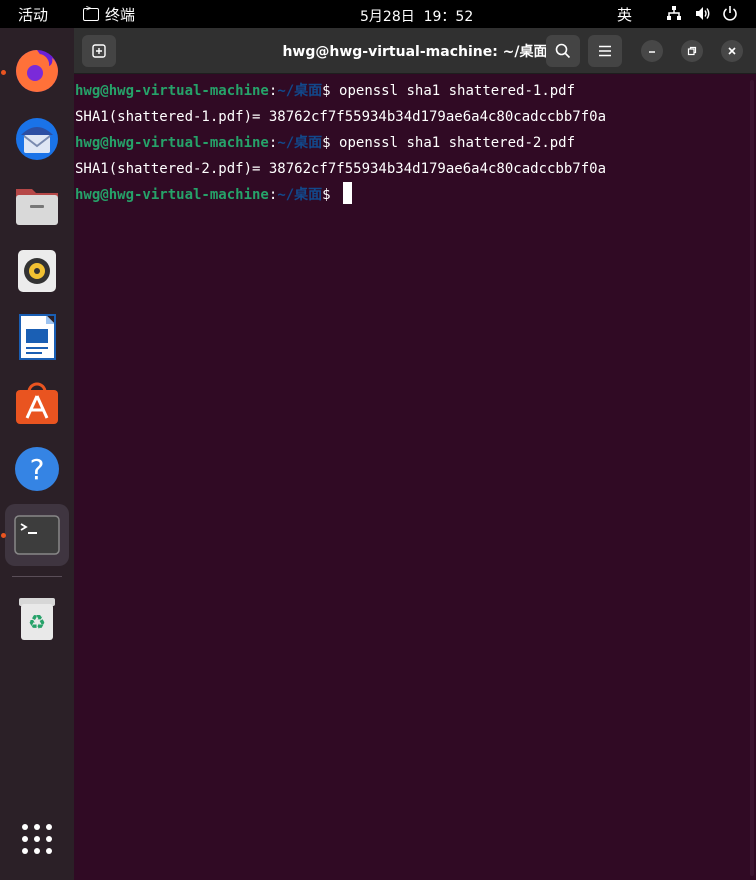  I want to click on terminal-icon, so click(37, 535).